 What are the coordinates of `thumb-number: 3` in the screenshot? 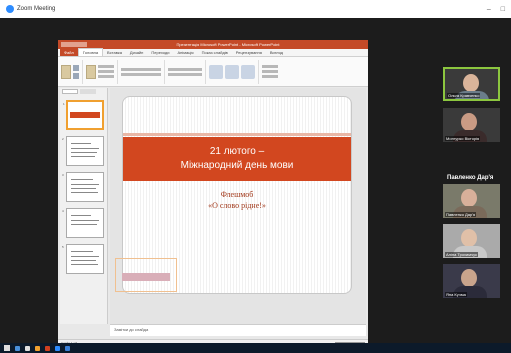 It's located at (63, 175).